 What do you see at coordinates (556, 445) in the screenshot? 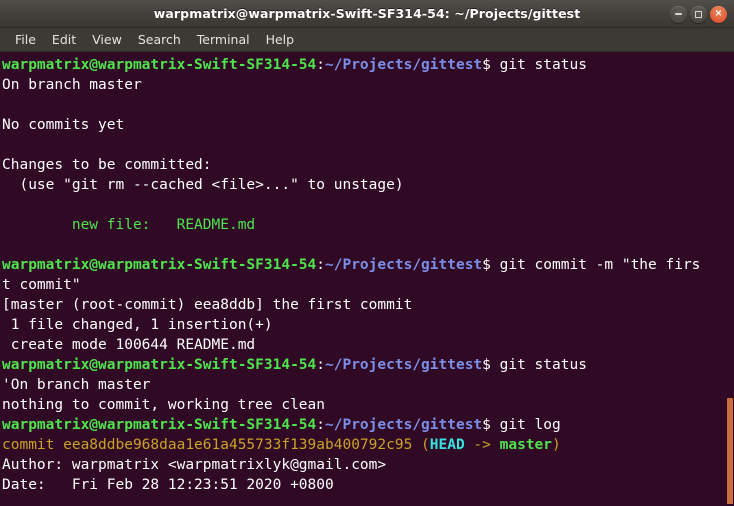
I see `commit-paren-close: )` at bounding box center [556, 445].